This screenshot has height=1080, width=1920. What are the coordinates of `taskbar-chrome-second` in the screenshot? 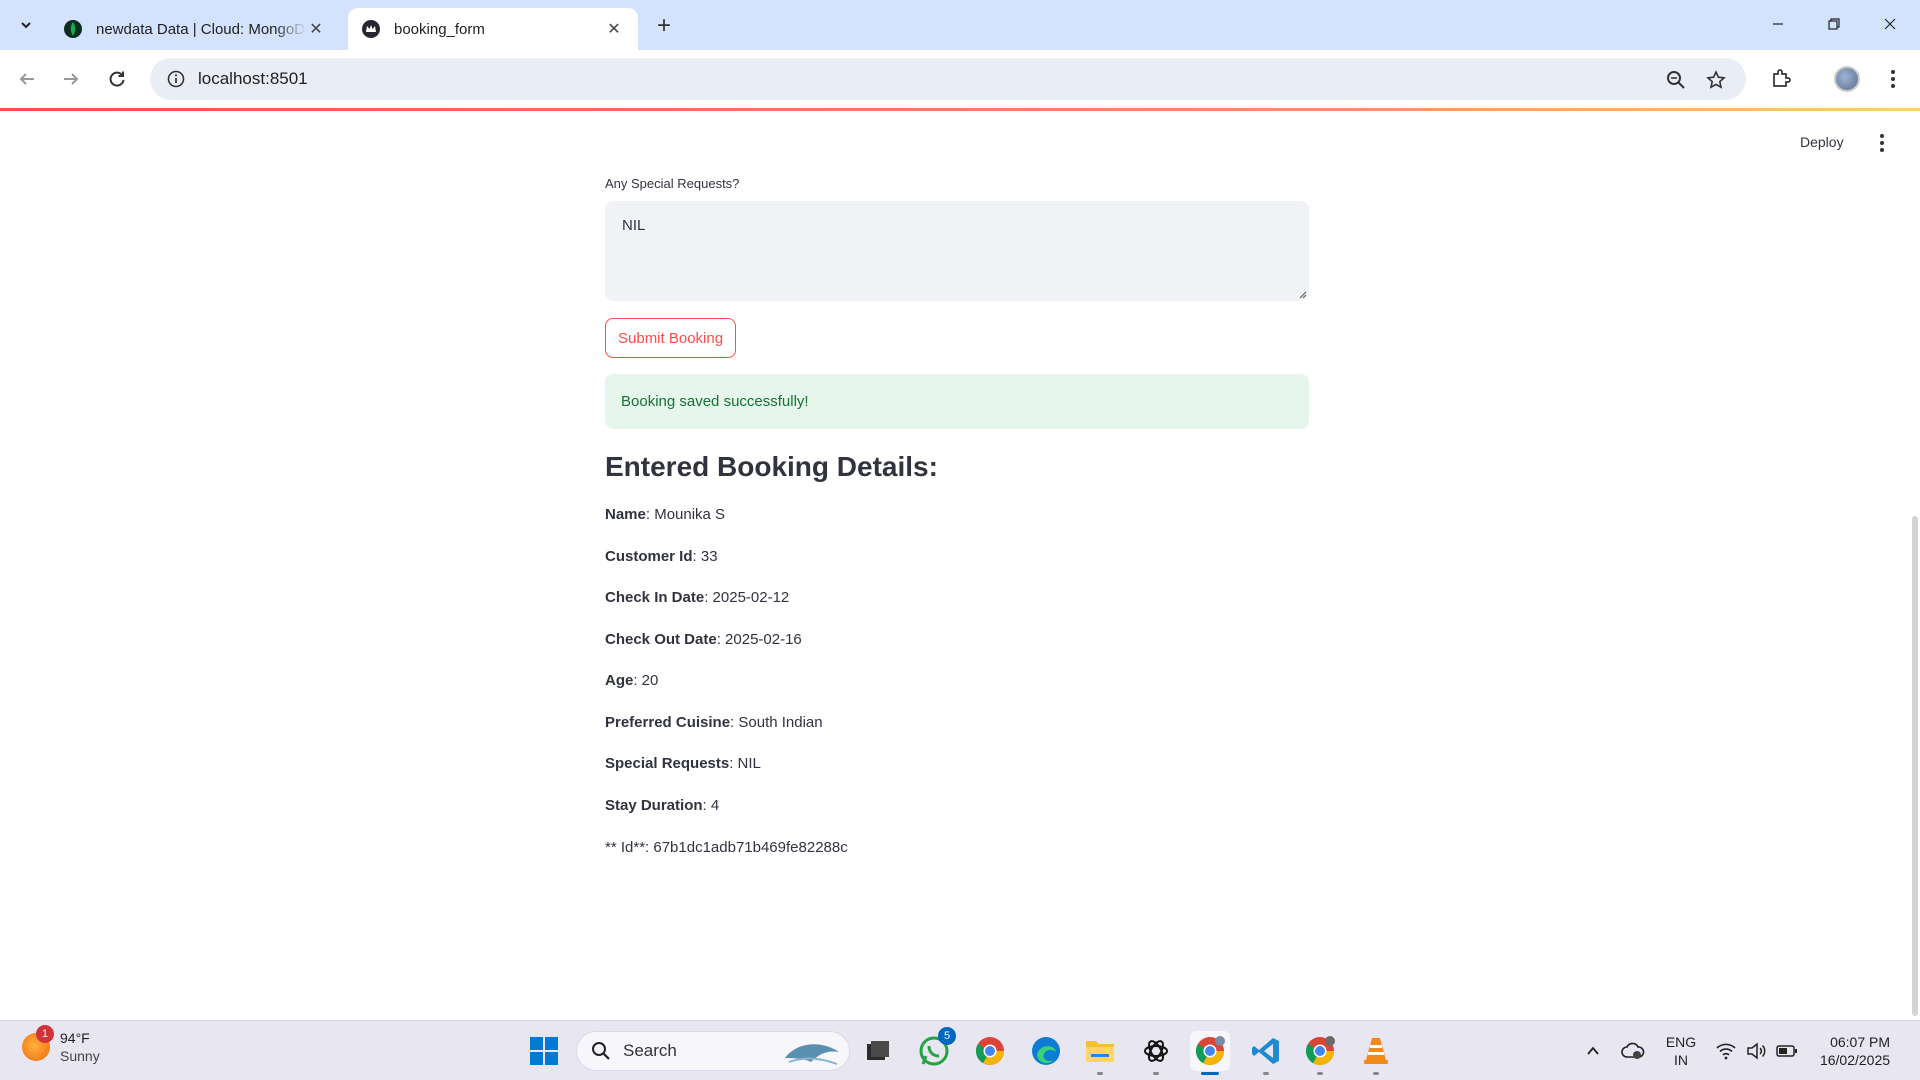 It's located at (1320, 1053).